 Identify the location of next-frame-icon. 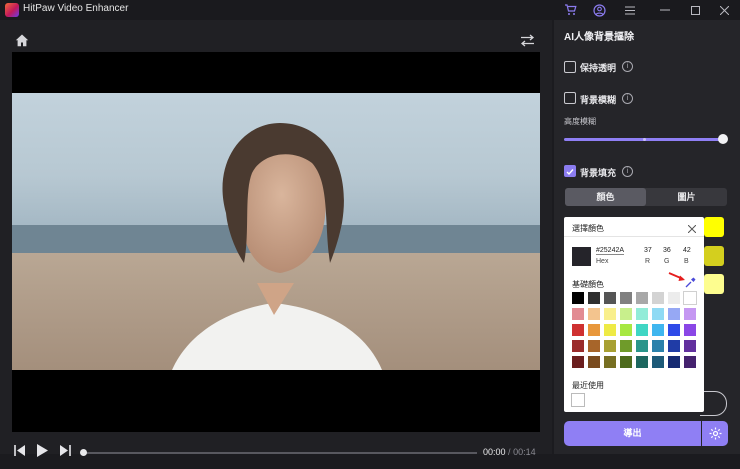
(65, 452).